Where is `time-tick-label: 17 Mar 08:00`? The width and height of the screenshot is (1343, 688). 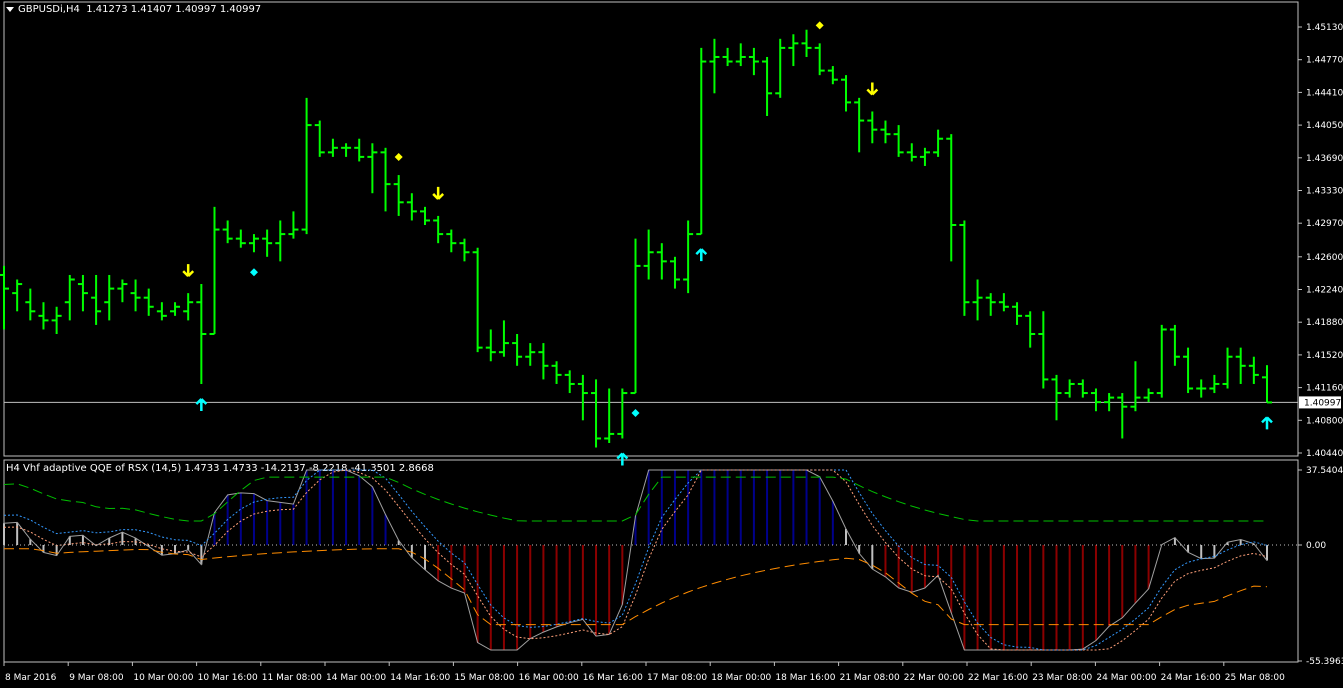
time-tick-label: 17 Mar 08:00 is located at coordinates (677, 678).